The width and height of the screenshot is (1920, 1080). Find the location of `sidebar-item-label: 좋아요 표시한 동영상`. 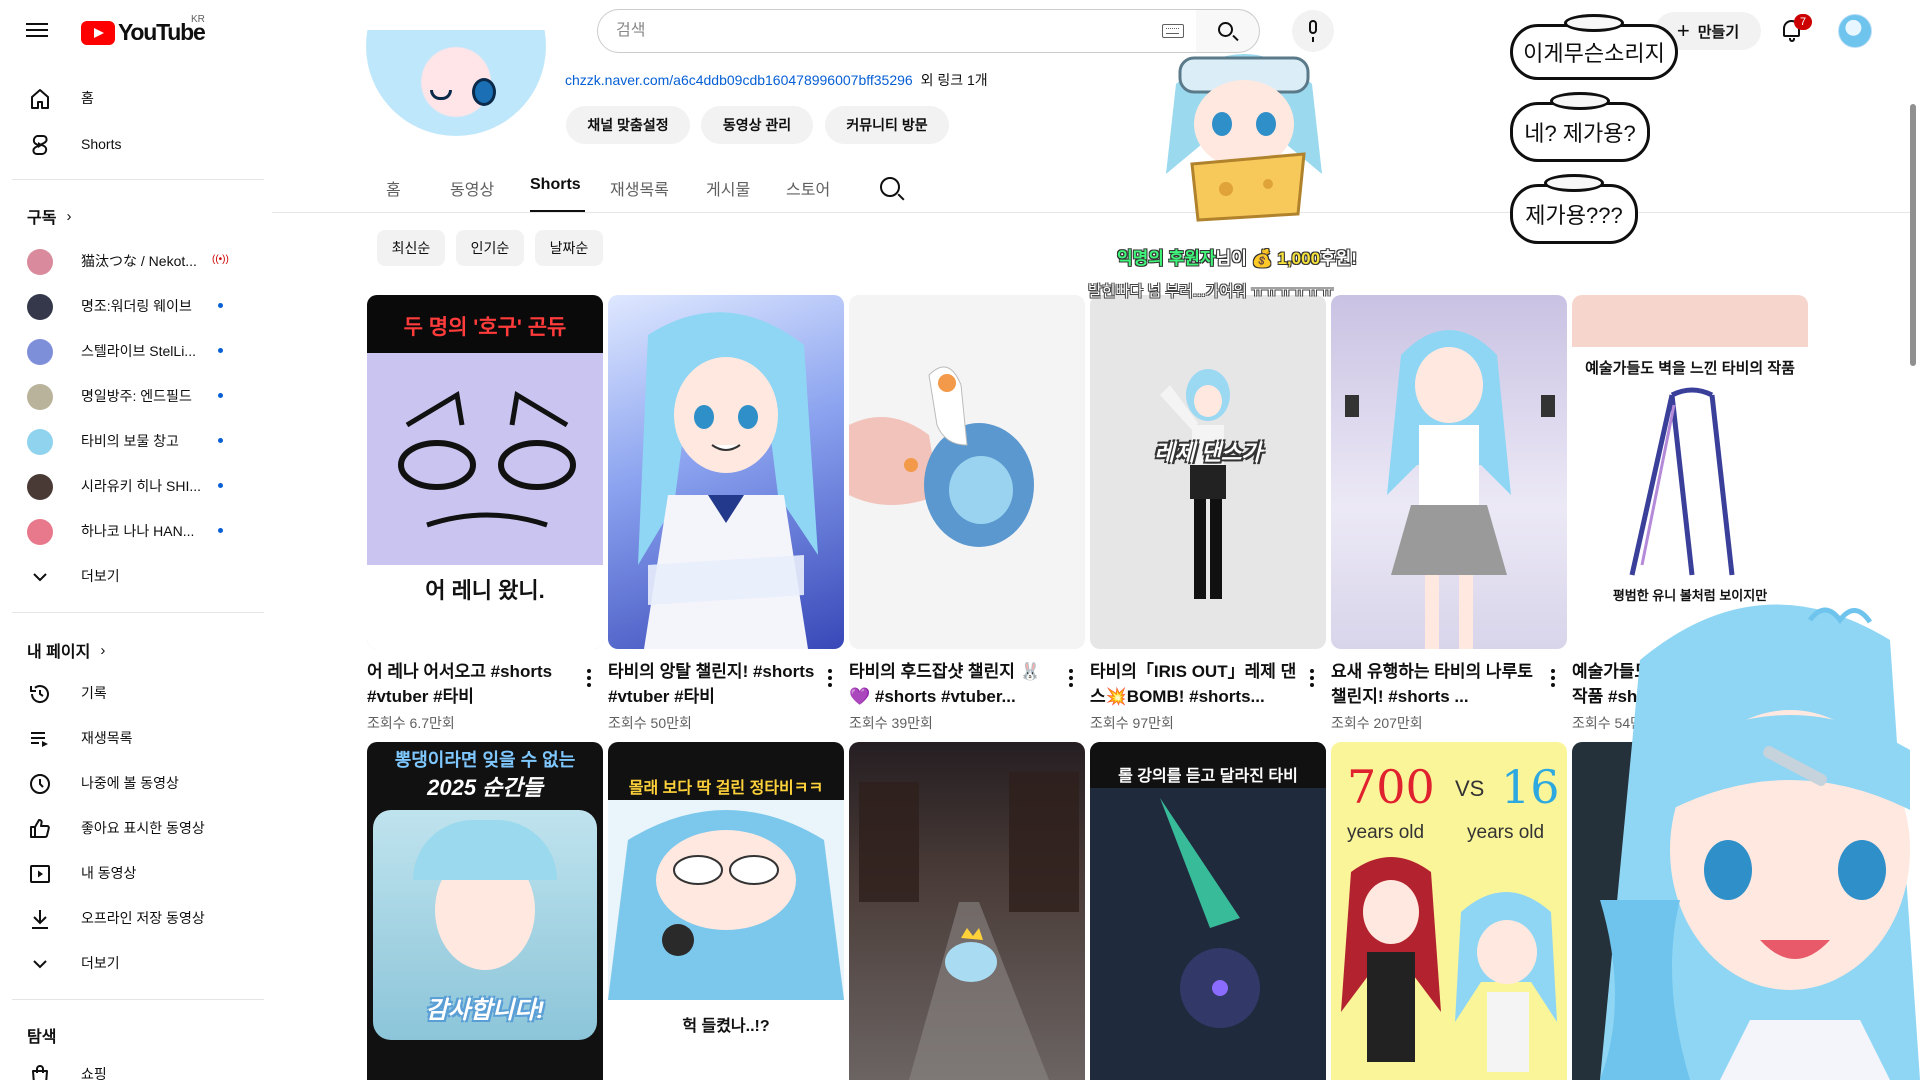

sidebar-item-label: 좋아요 표시한 동영상 is located at coordinates (143, 828).